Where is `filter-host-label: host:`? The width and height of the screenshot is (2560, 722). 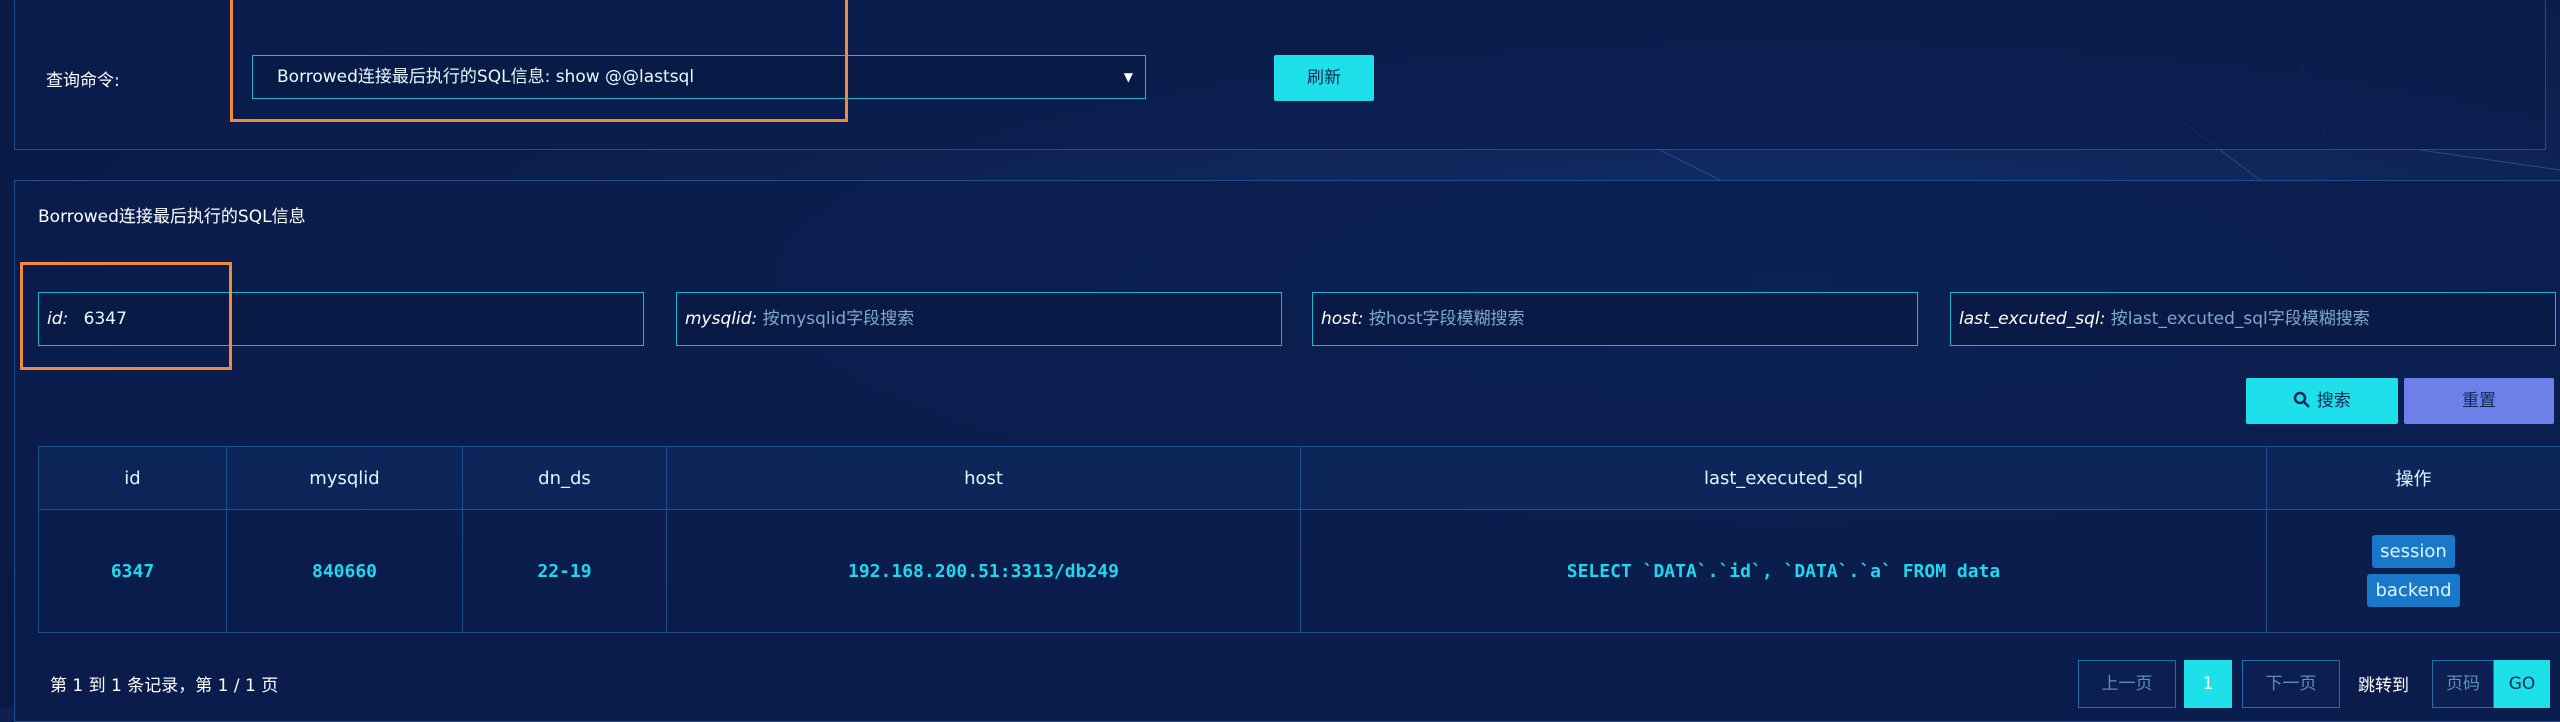 filter-host-label: host: is located at coordinates (1342, 319).